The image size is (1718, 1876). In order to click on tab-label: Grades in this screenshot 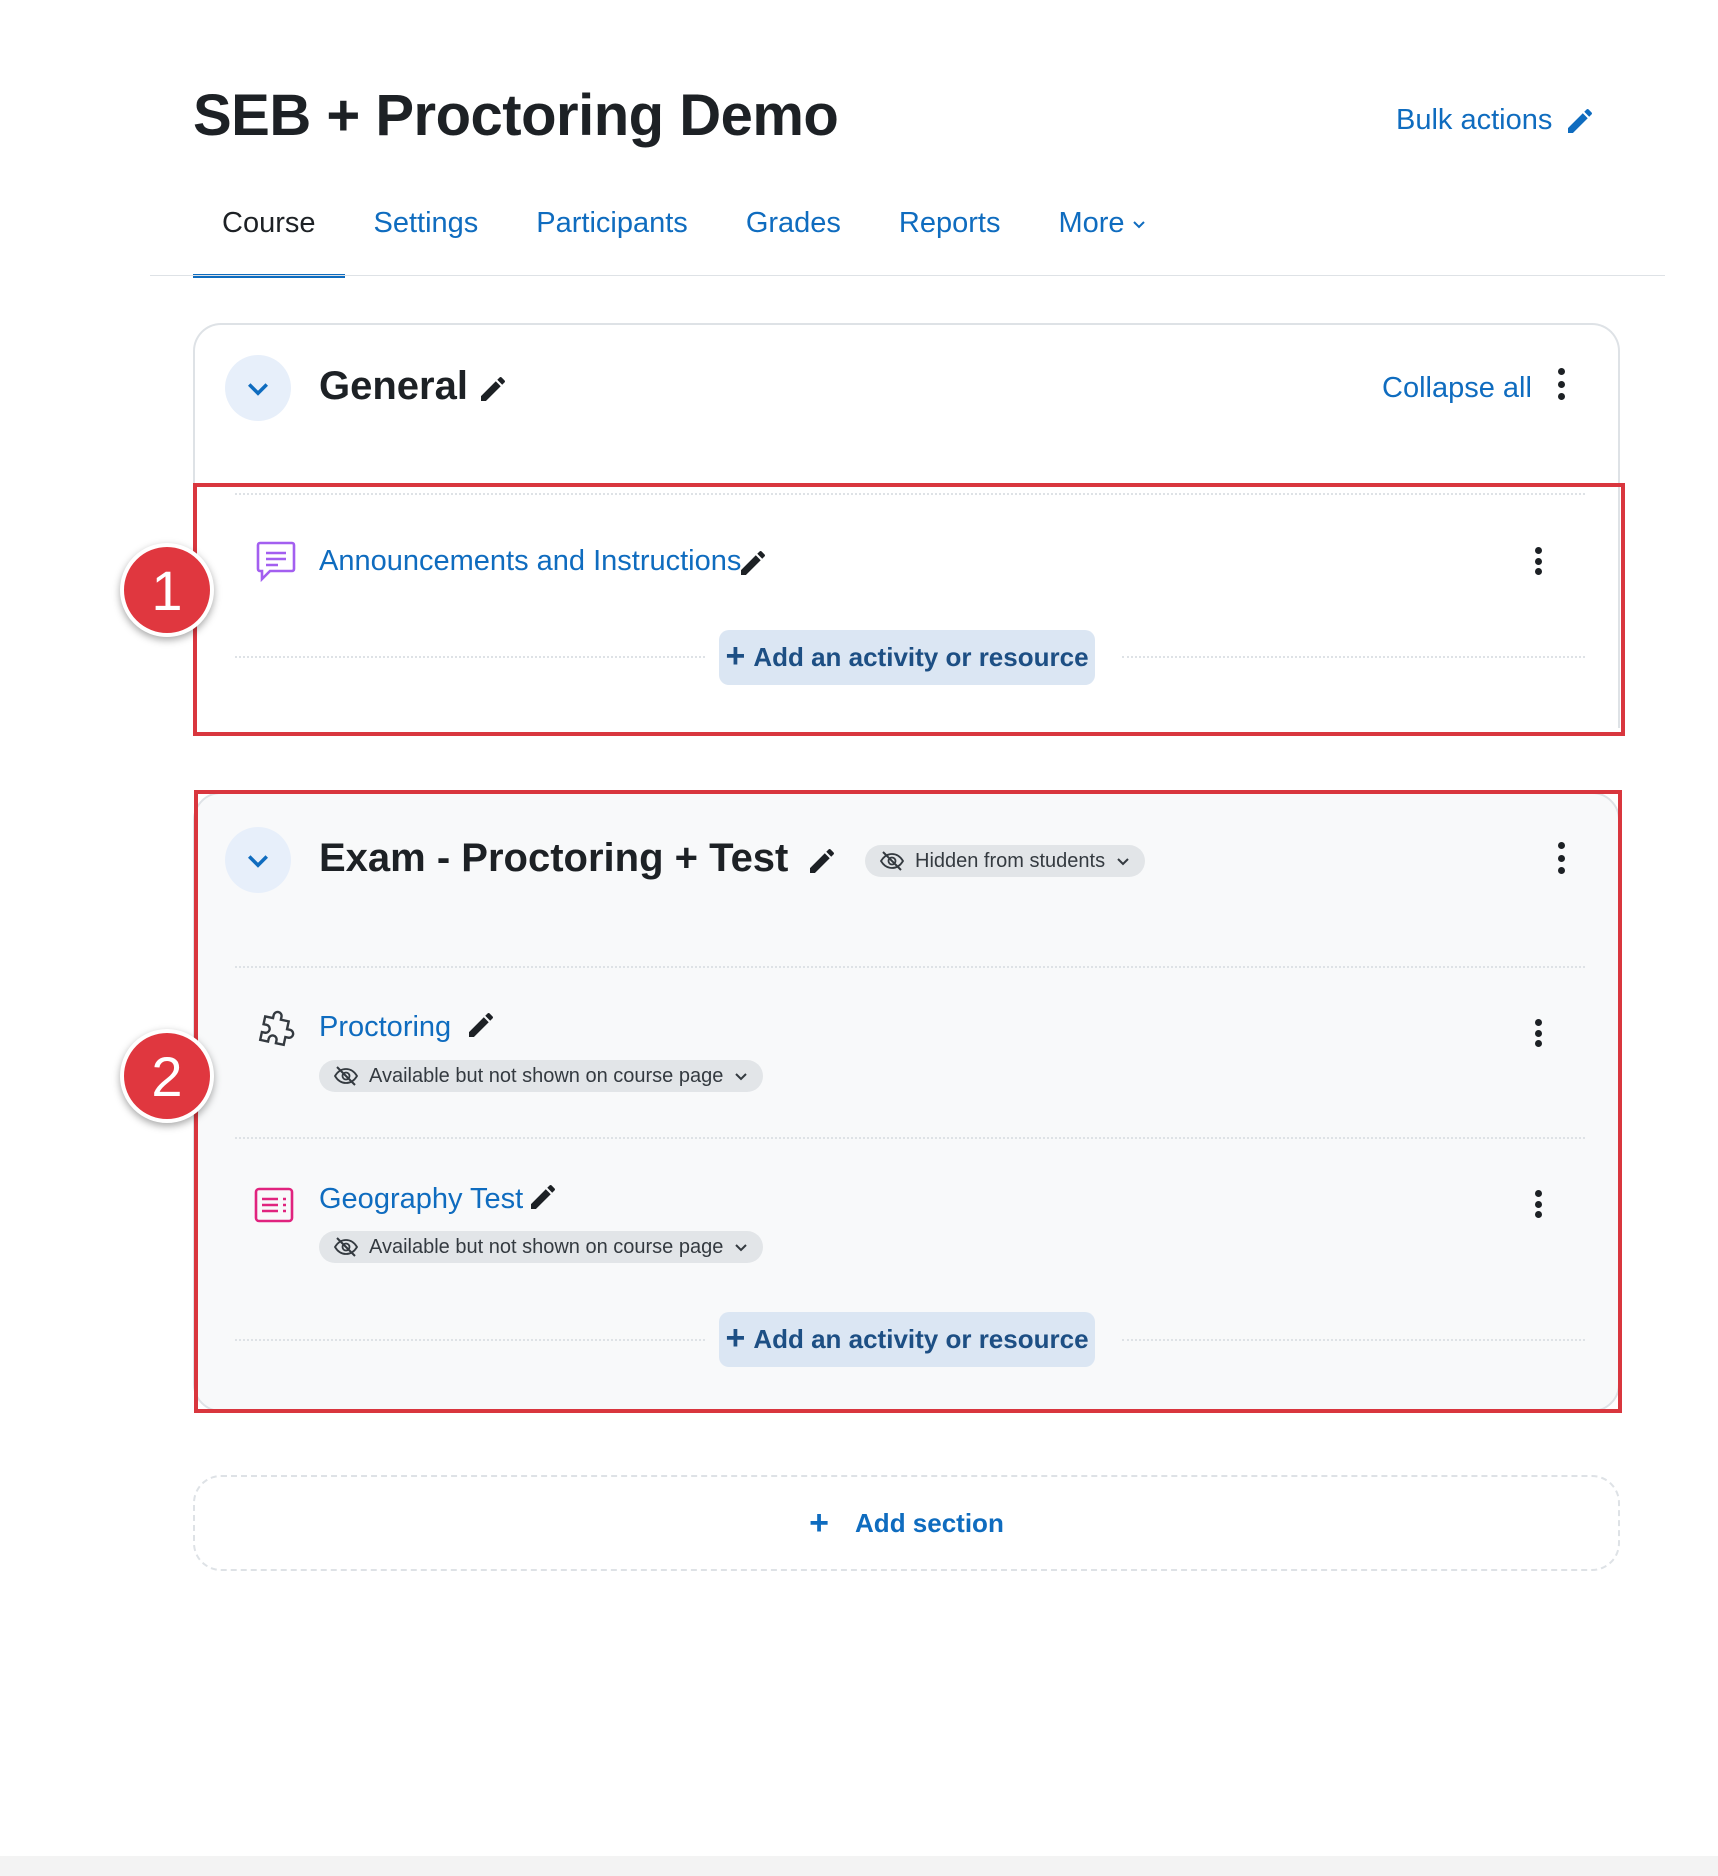, I will do `click(793, 223)`.